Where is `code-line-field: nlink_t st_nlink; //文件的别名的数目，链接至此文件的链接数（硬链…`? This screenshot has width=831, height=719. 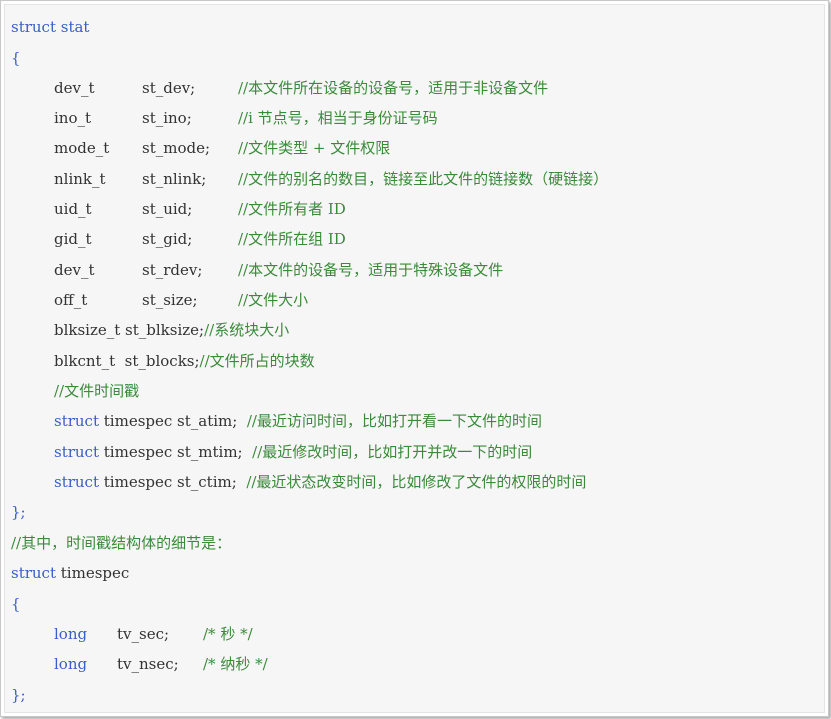
code-line-field: nlink_t st_nlink; //文件的别名的数目，链接至此文件的链接数（硬链… is located at coordinates (331, 179).